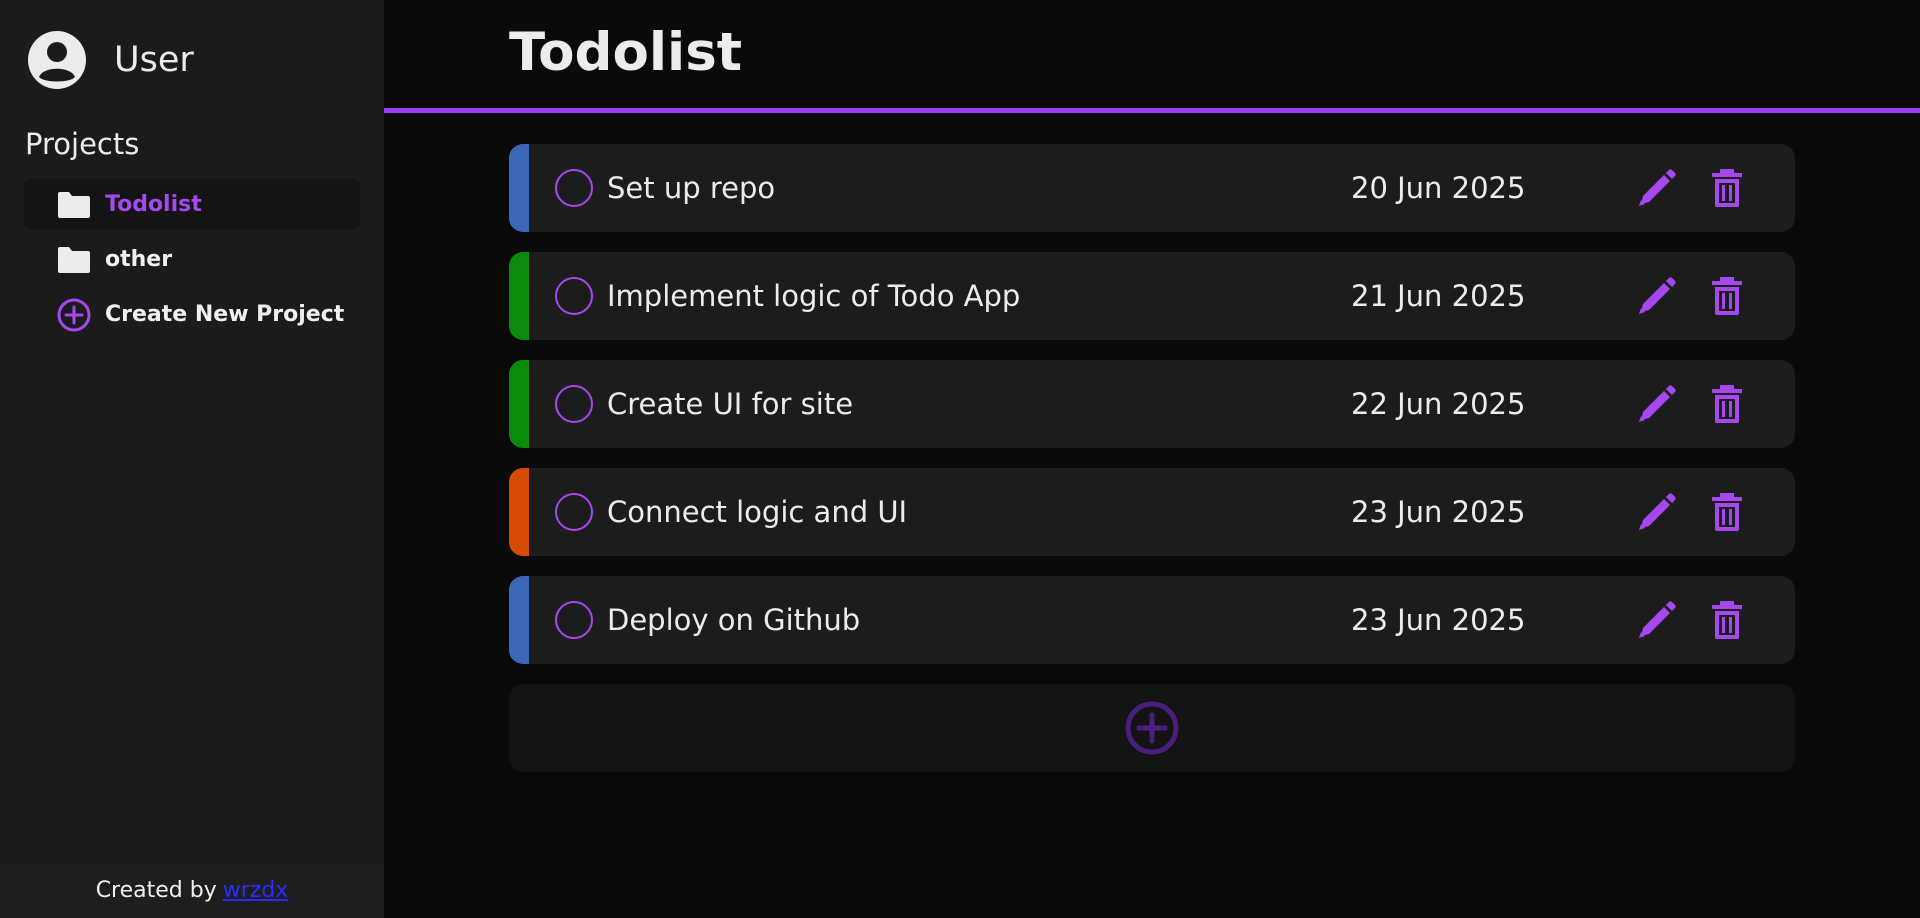  I want to click on todo-item: Create UI for site 22 Jun 2025, so click(1152, 404).